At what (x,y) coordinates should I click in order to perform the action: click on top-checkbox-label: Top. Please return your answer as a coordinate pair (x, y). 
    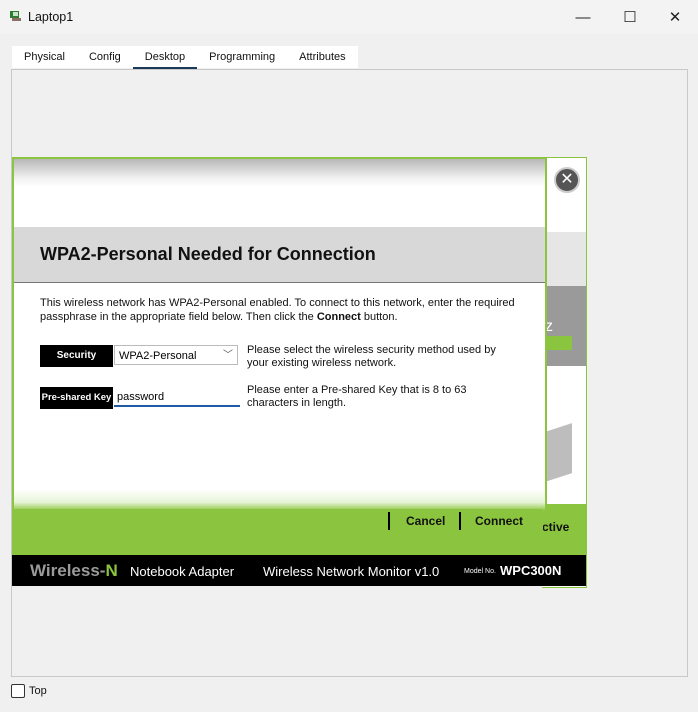
    Looking at the image, I should click on (38, 691).